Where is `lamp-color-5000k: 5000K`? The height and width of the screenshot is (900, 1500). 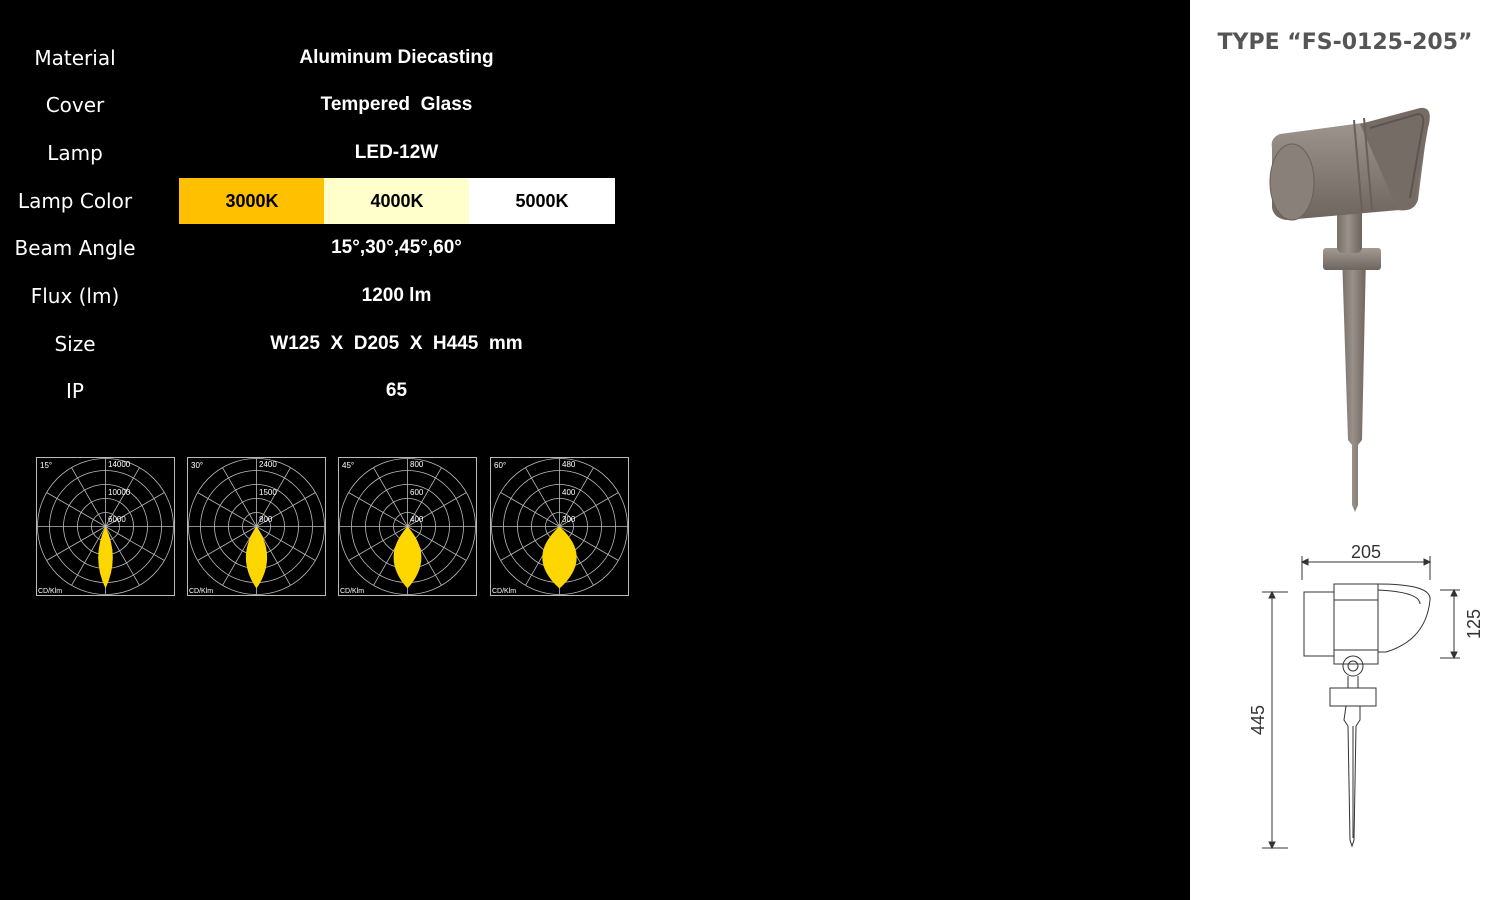
lamp-color-5000k: 5000K is located at coordinates (542, 201).